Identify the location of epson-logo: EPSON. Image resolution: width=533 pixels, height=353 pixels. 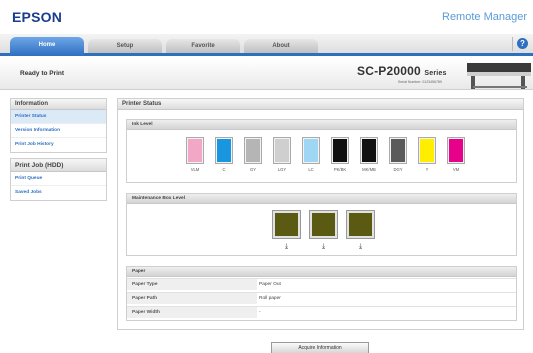
(37, 17).